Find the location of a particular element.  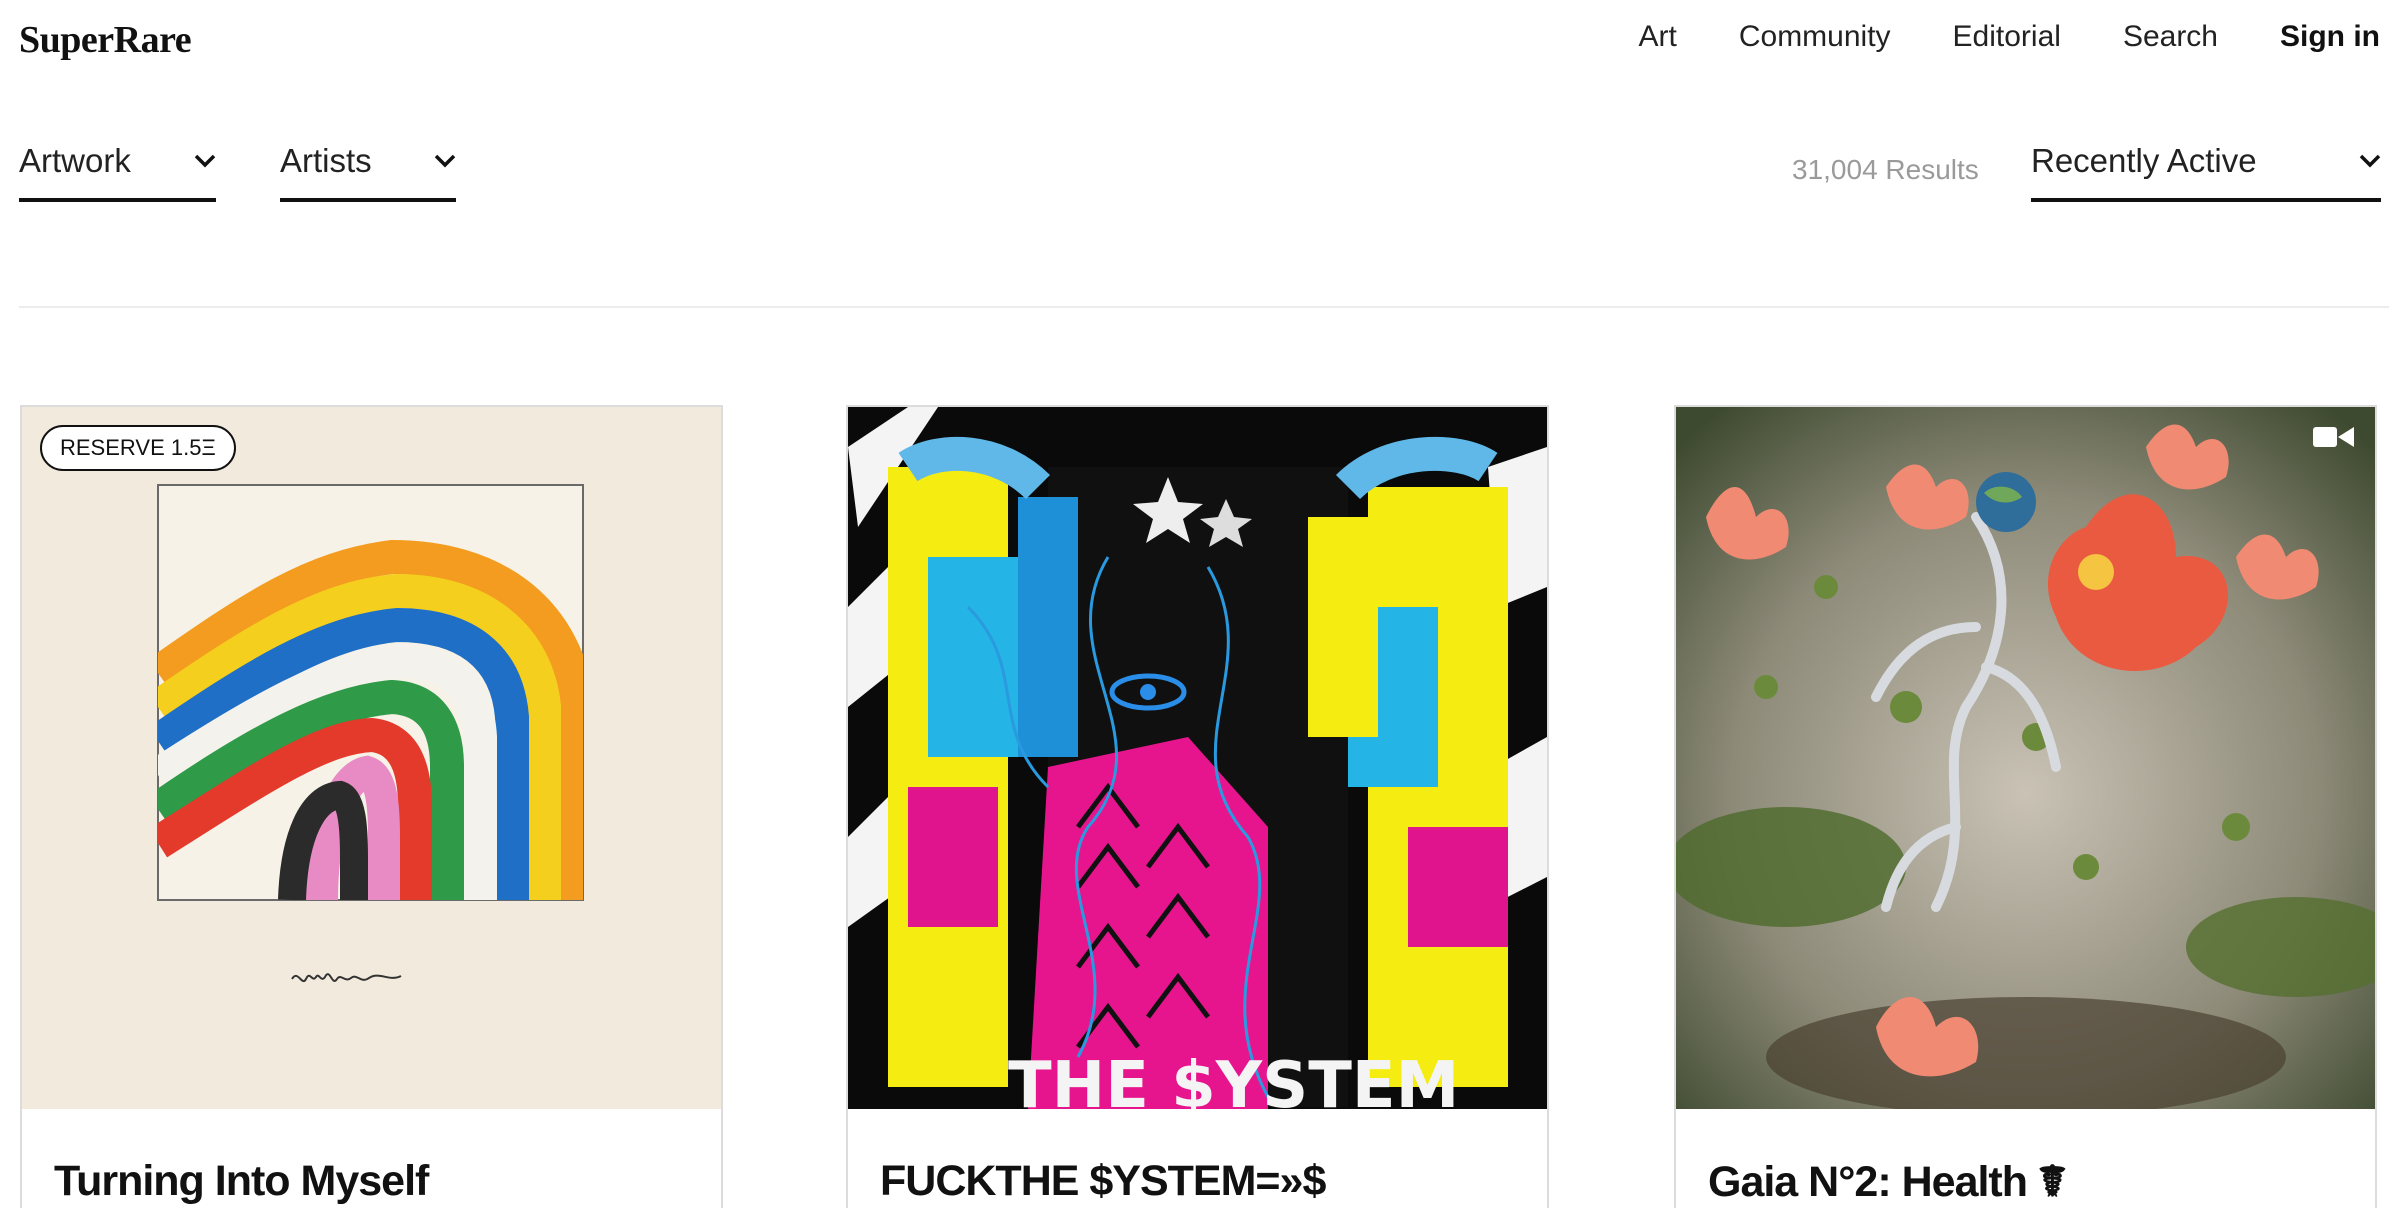

nav-art: Art is located at coordinates (1658, 37).